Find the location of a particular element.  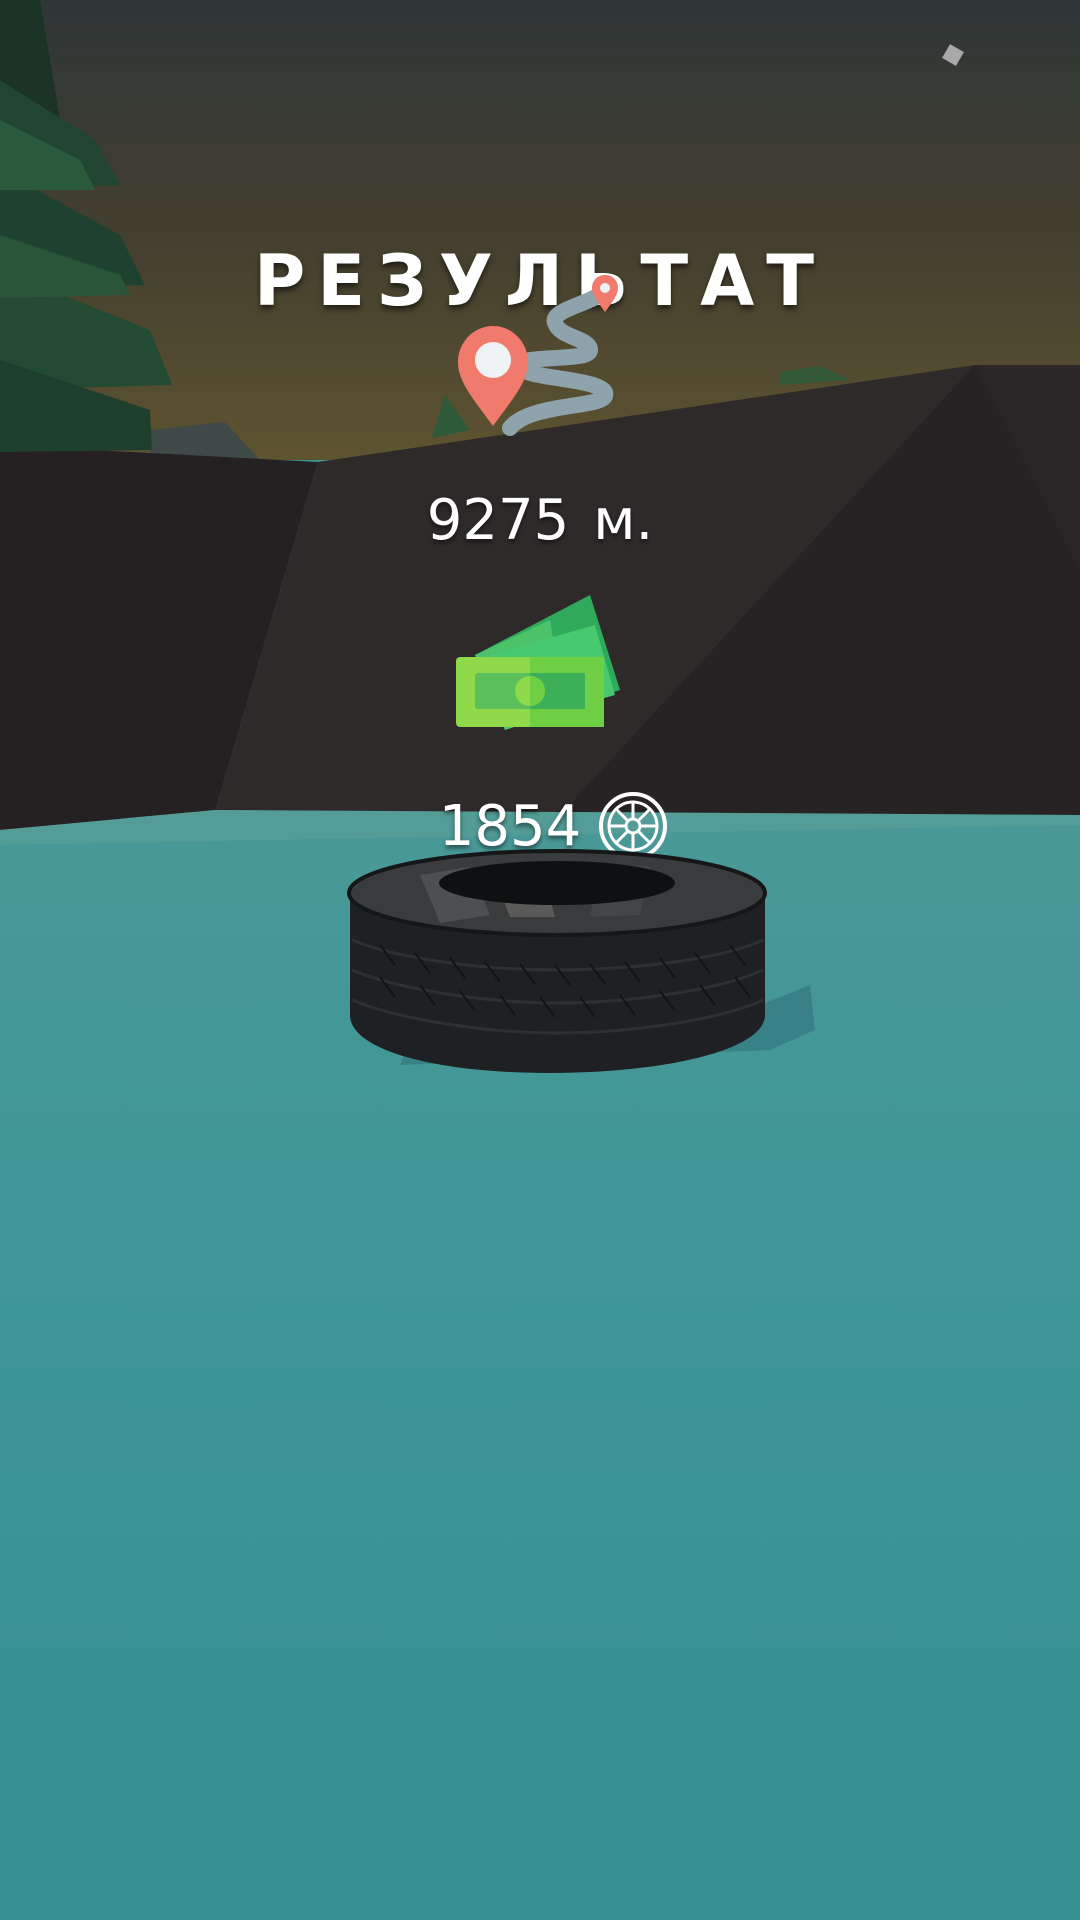

distance-display: 9275 м. is located at coordinates (540, 520).